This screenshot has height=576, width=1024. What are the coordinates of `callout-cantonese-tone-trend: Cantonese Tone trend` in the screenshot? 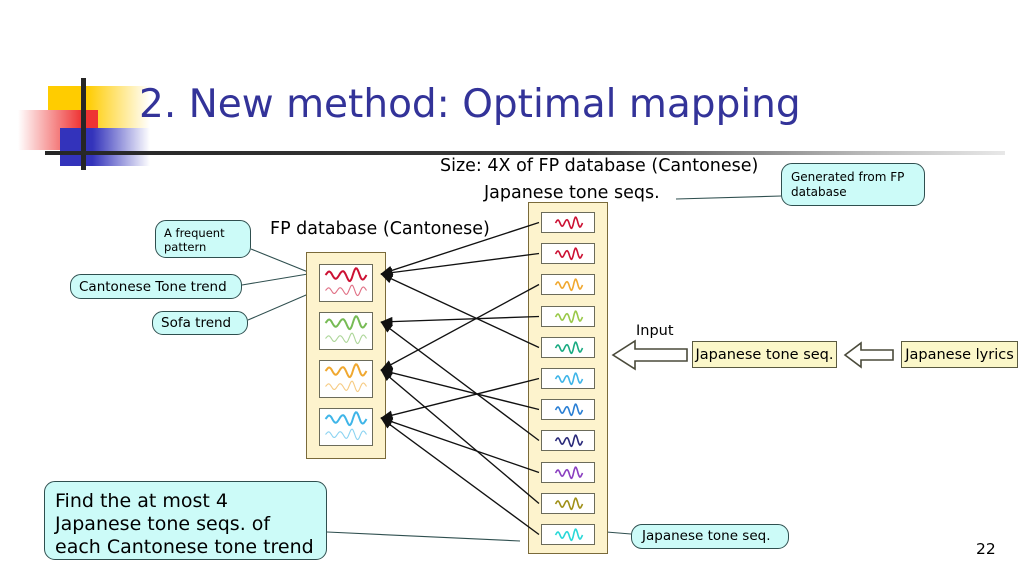 It's located at (156, 286).